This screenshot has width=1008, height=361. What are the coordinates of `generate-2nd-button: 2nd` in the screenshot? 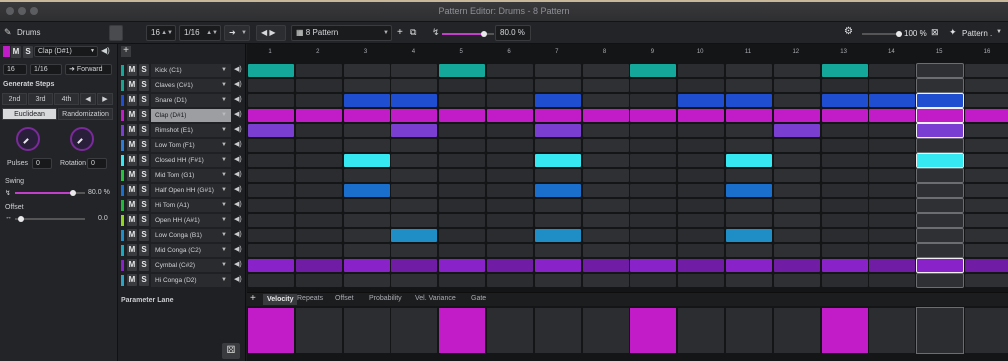 It's located at (14, 99).